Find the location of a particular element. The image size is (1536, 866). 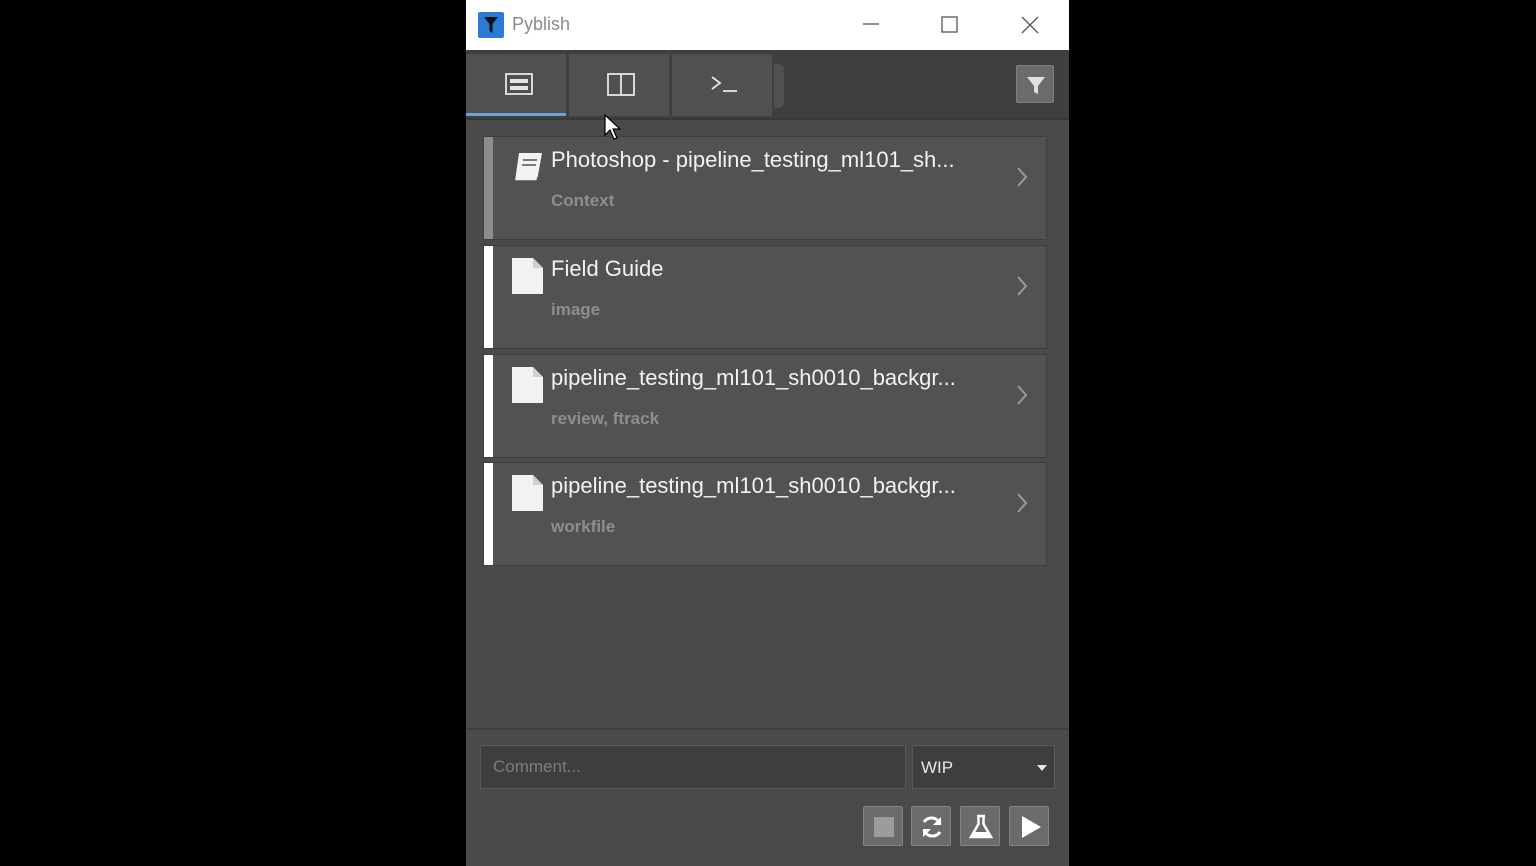

overview-icon is located at coordinates (519, 84).